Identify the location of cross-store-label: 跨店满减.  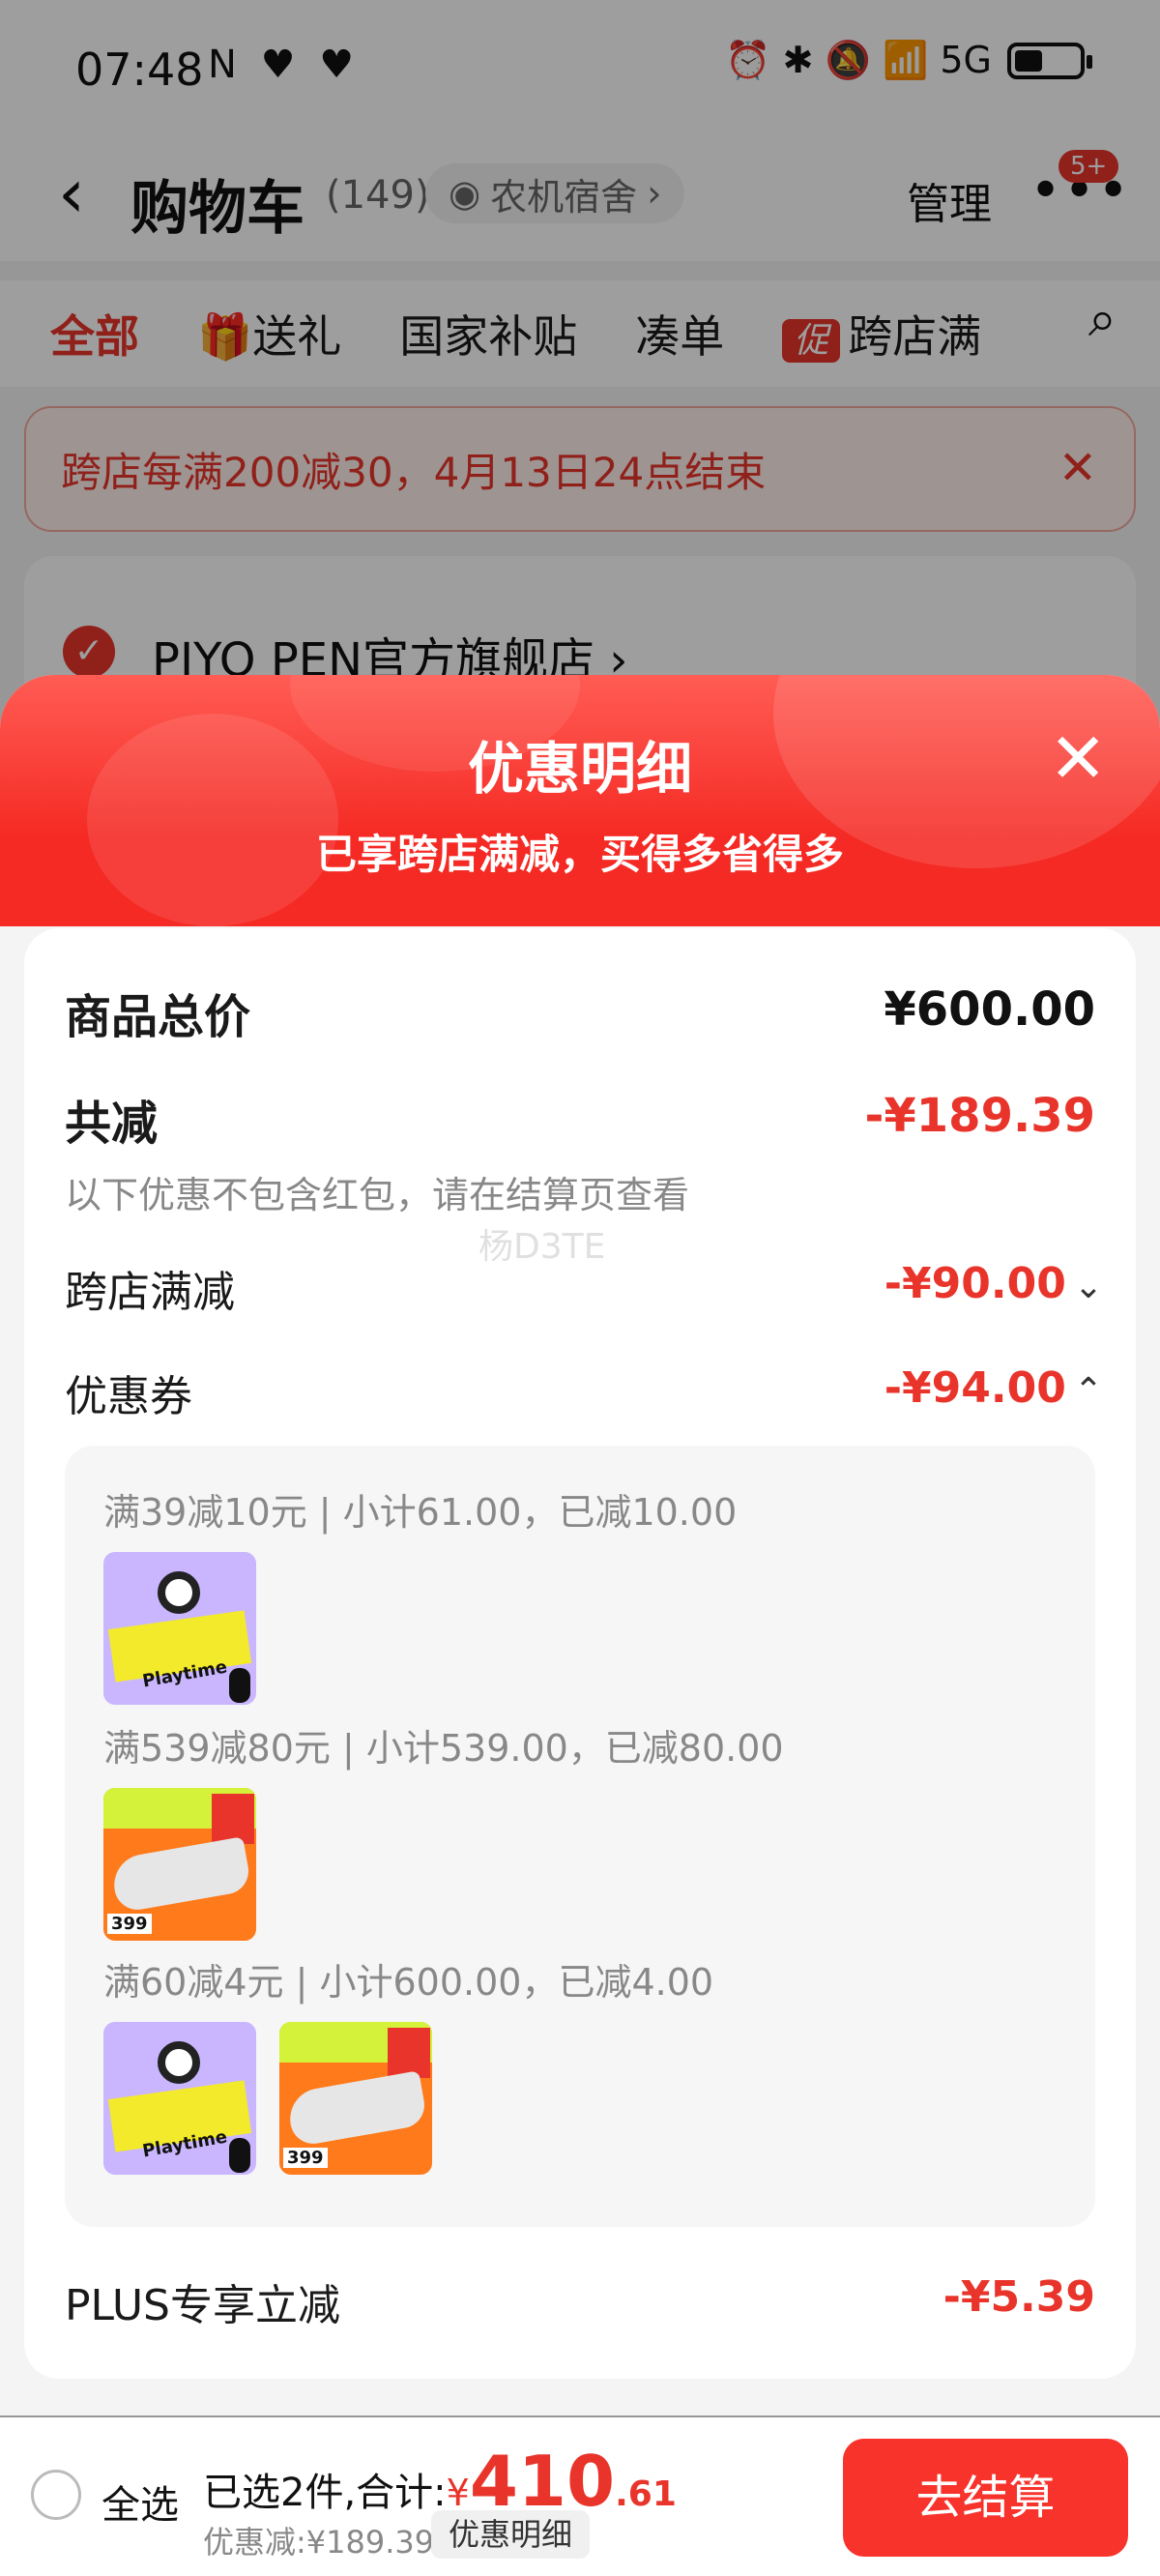
(150, 1292).